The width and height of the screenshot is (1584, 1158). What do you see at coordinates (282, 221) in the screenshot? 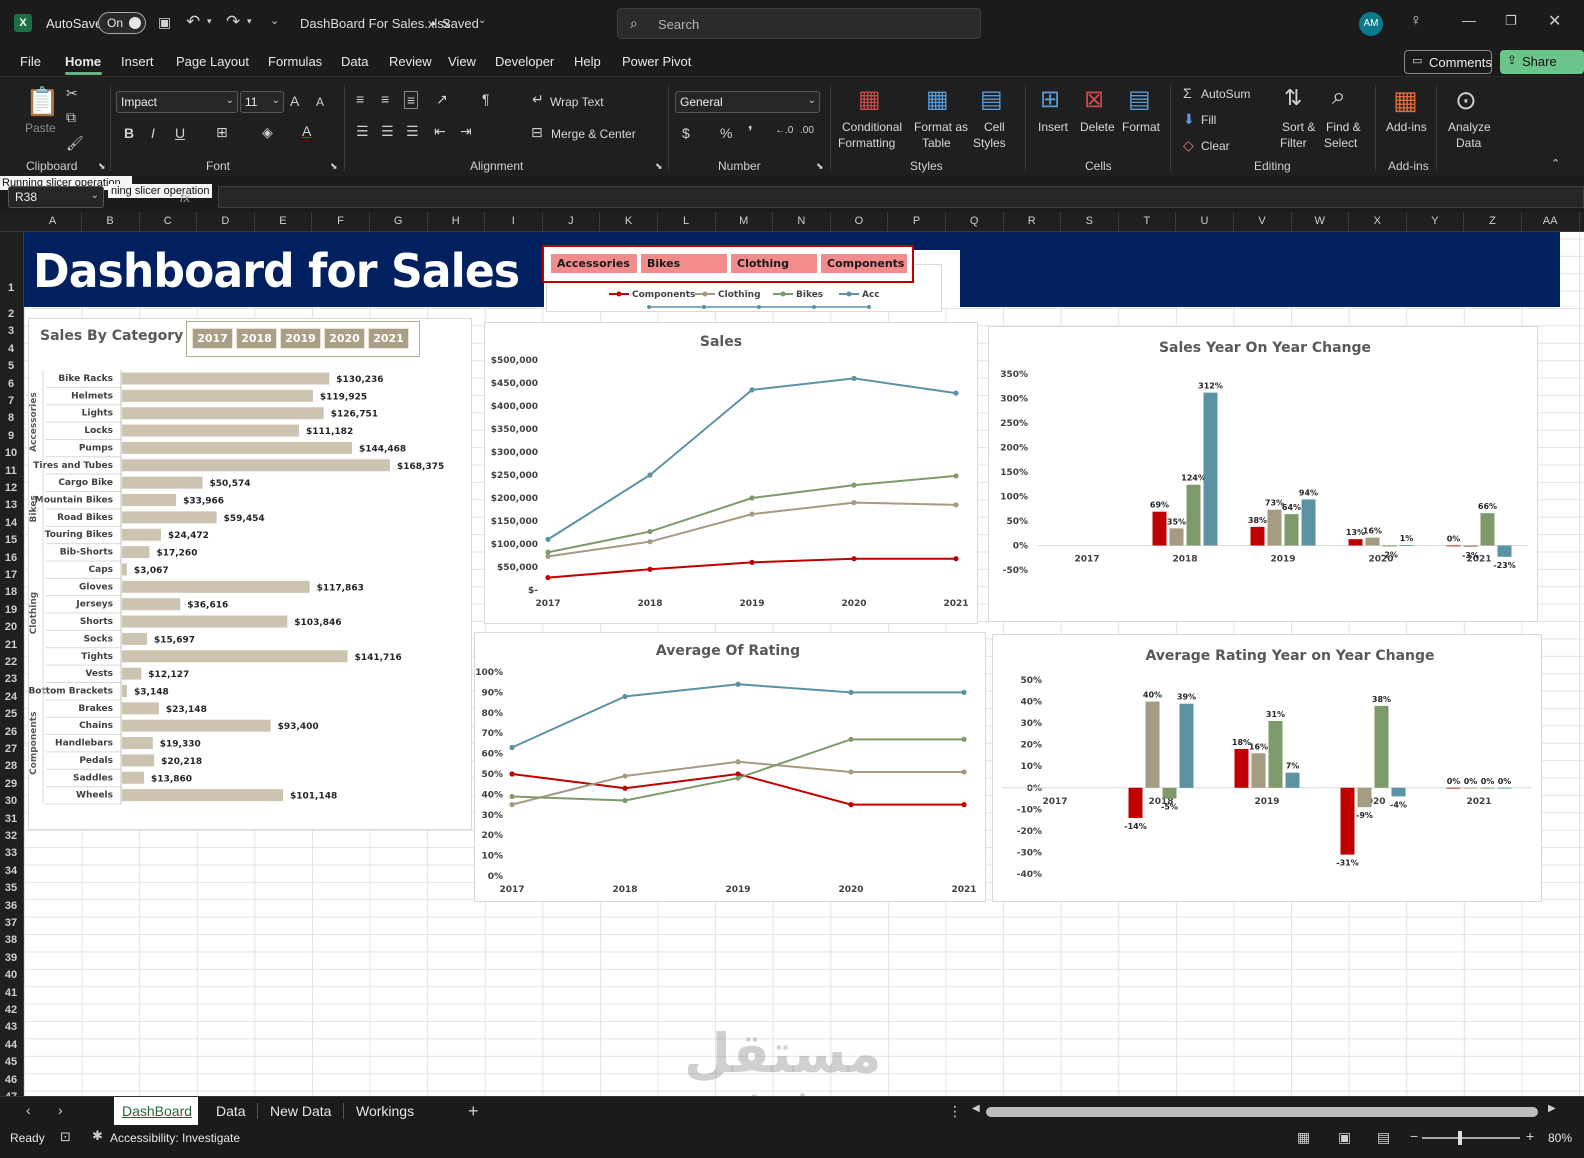
I see `column-header-E: E` at bounding box center [282, 221].